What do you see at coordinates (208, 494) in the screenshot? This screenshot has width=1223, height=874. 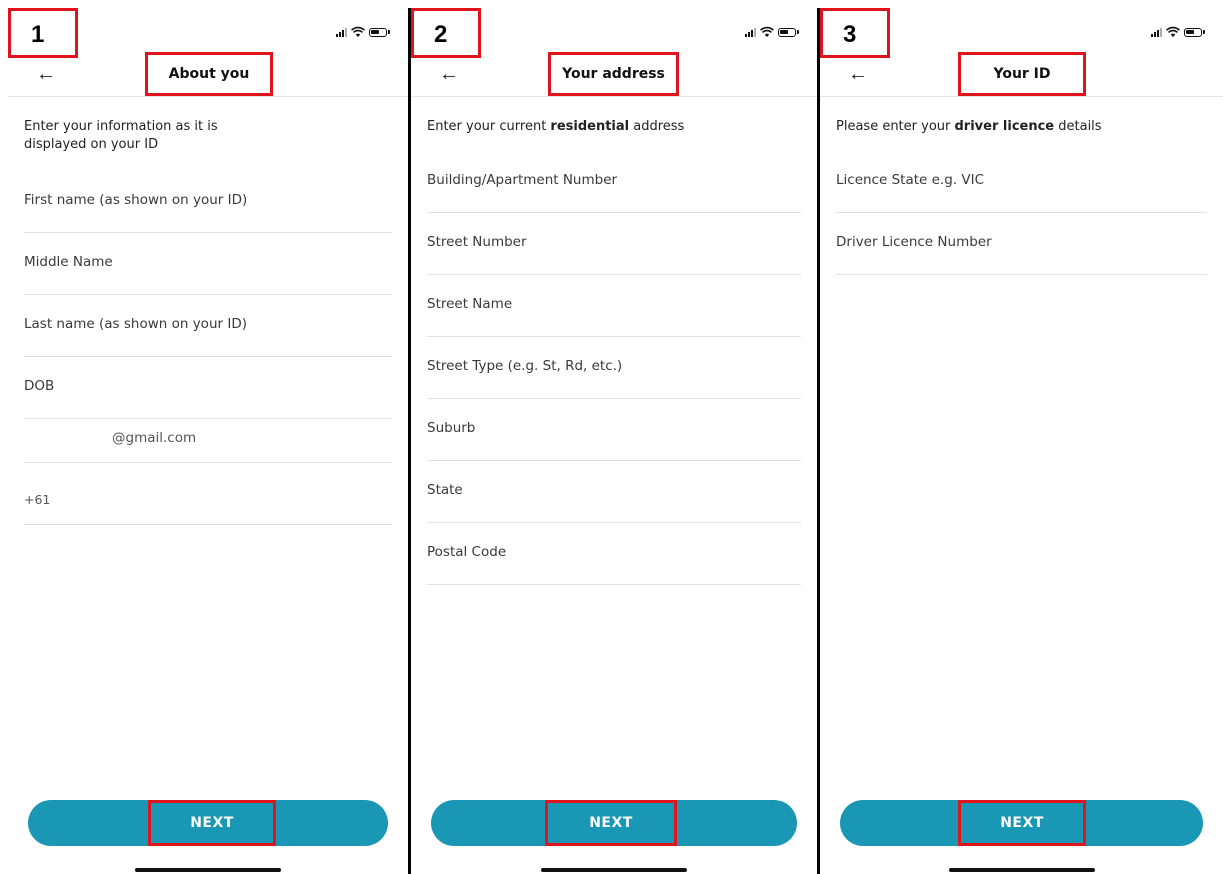 I see `phone-field: +61` at bounding box center [208, 494].